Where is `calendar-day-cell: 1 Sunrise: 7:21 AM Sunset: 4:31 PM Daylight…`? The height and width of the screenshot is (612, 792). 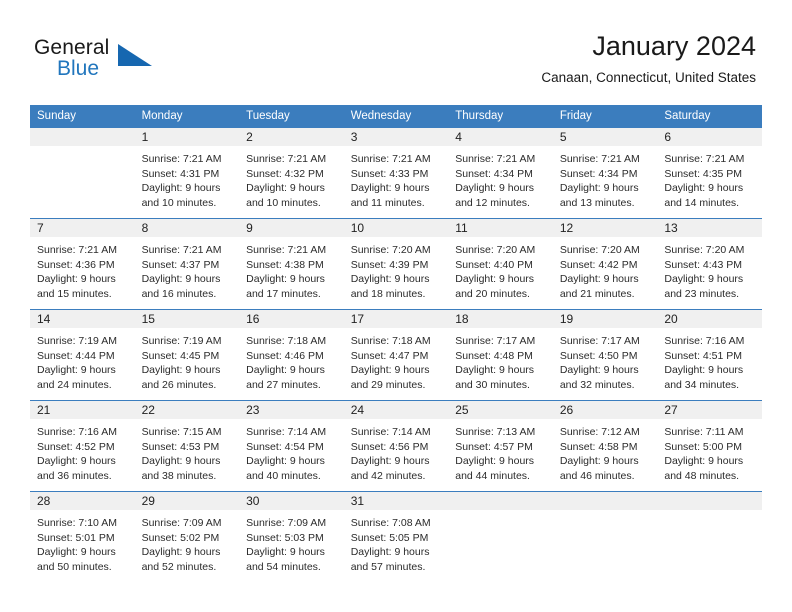
calendar-day-cell: 1 Sunrise: 7:21 AM Sunset: 4:31 PM Daylight… is located at coordinates (187, 173).